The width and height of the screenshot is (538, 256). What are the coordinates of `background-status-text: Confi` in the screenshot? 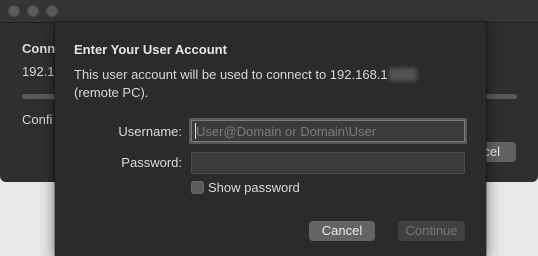 It's located at (37, 119).